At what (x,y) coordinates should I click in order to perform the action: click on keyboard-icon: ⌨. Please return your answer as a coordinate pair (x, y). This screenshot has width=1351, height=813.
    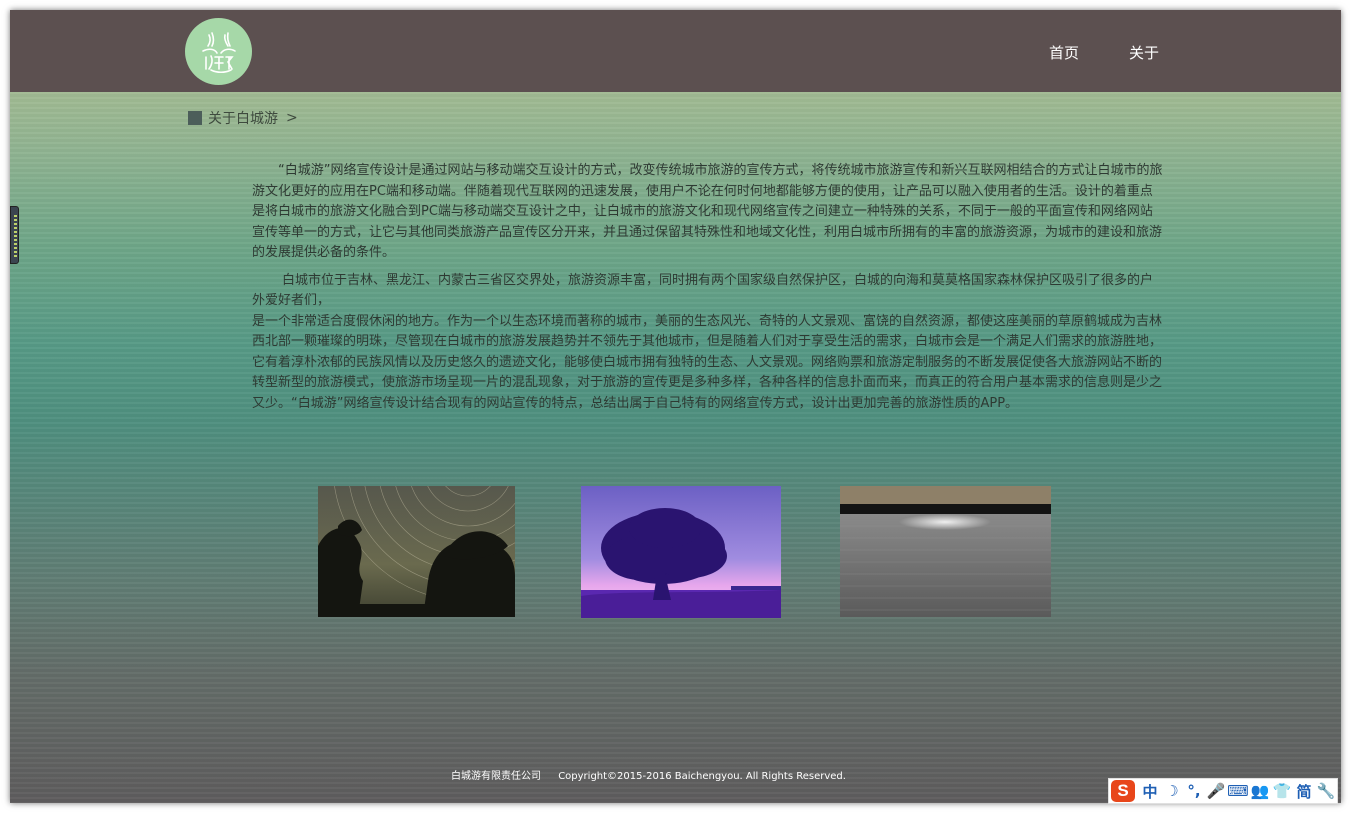
    Looking at the image, I should click on (1238, 791).